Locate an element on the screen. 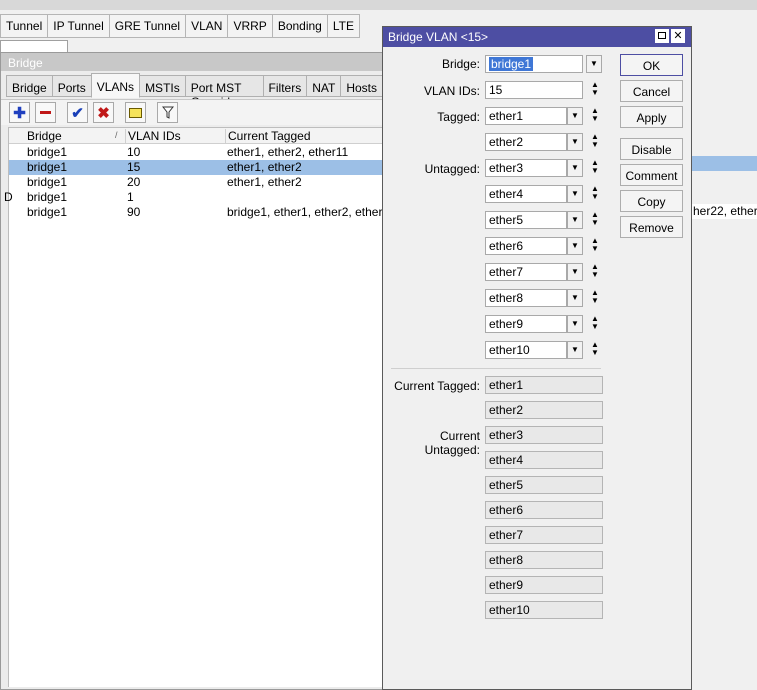  current-tagged-value: ether2 is located at coordinates (544, 410).